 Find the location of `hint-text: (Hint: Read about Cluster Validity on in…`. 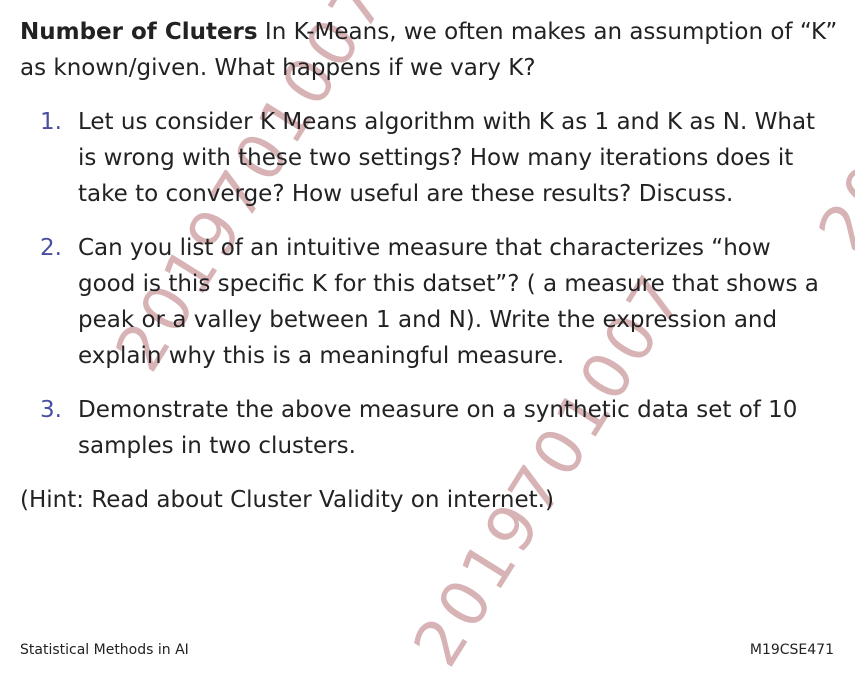

hint-text: (Hint: Read about Cluster Validity on in… is located at coordinates (287, 500).